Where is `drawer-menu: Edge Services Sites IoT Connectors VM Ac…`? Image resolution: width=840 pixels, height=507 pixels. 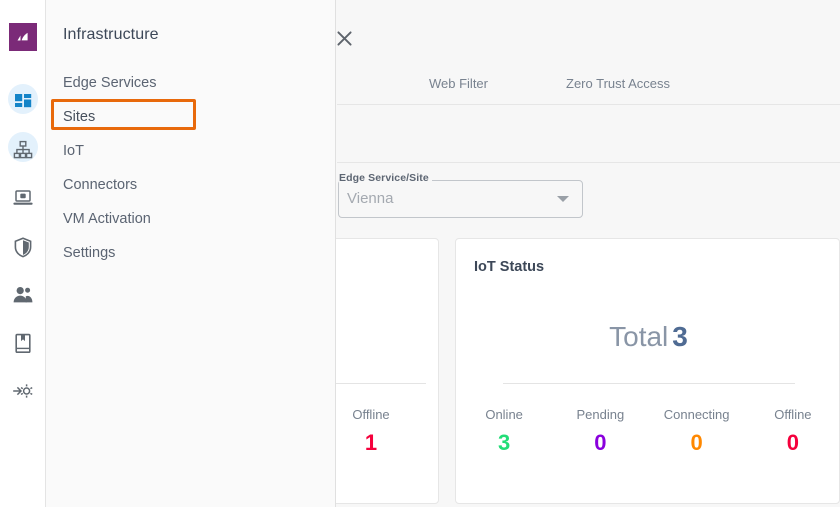
drawer-menu: Edge Services Sites IoT Connectors VM Ac… is located at coordinates (191, 168).